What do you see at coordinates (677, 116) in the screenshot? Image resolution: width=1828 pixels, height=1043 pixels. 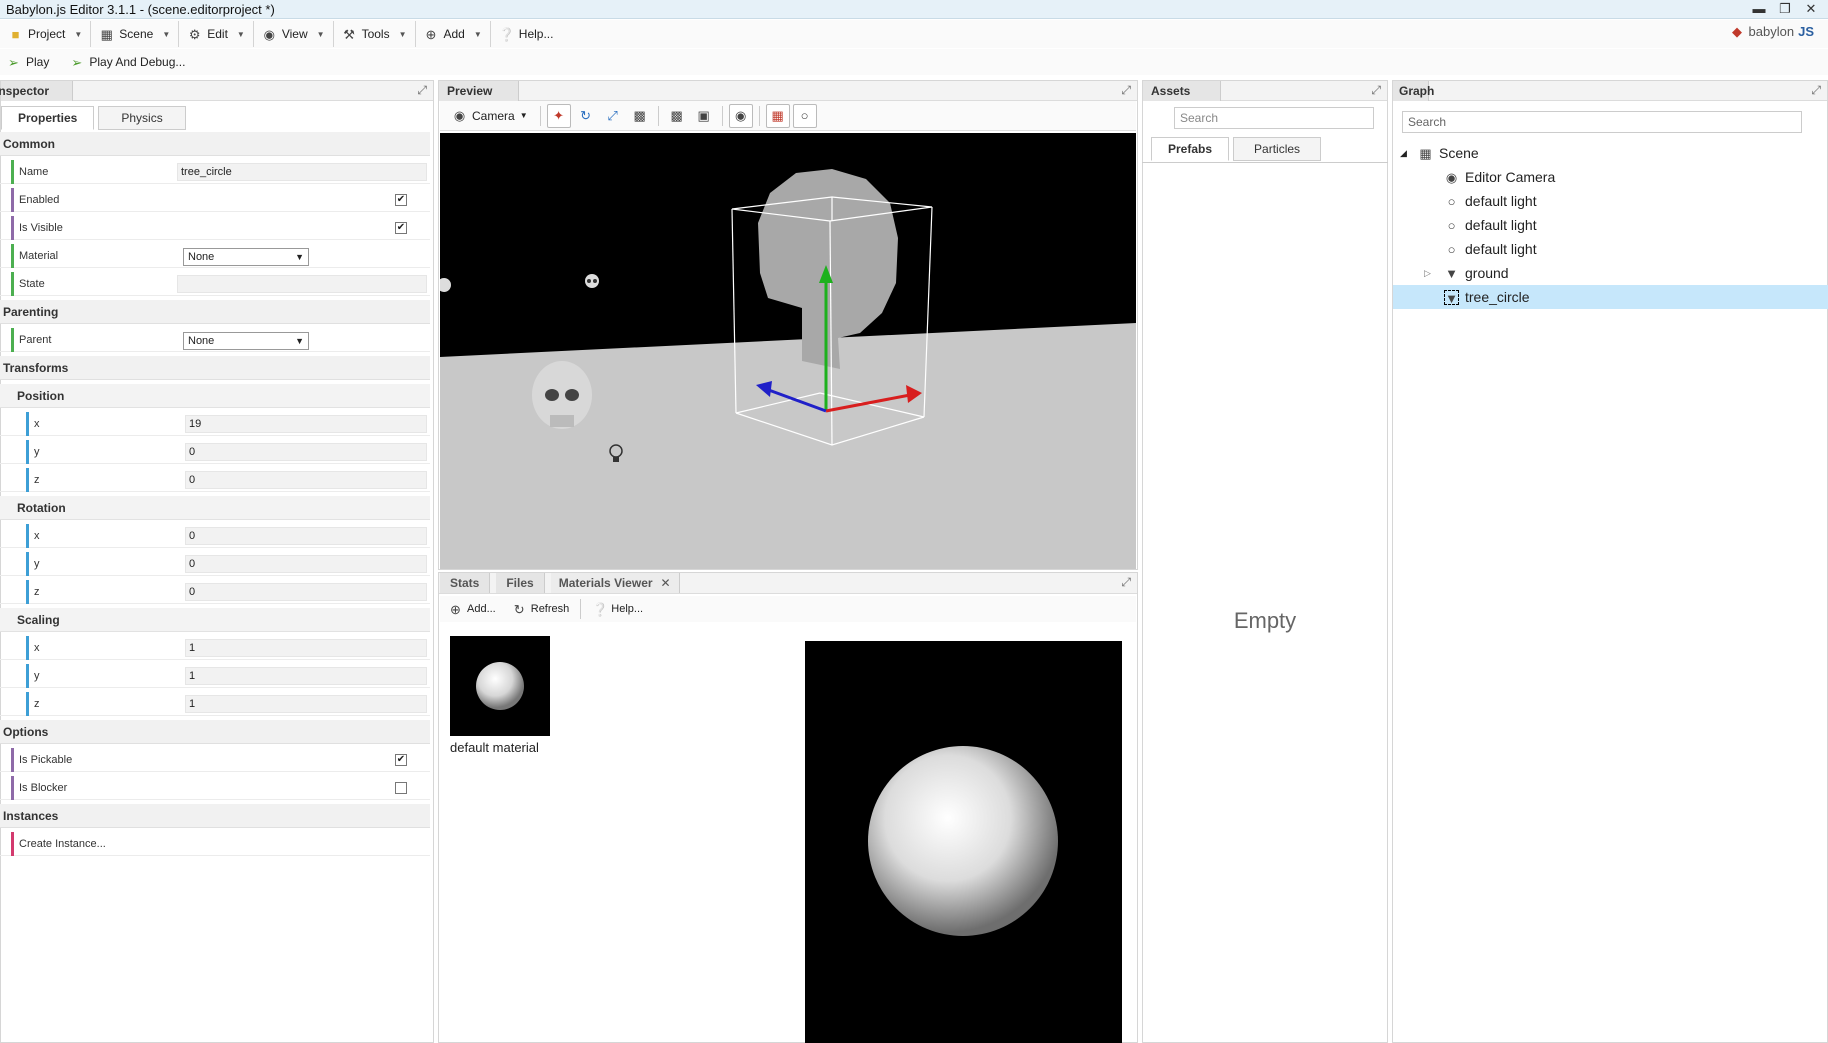 I see `snap-icon: ▩` at bounding box center [677, 116].